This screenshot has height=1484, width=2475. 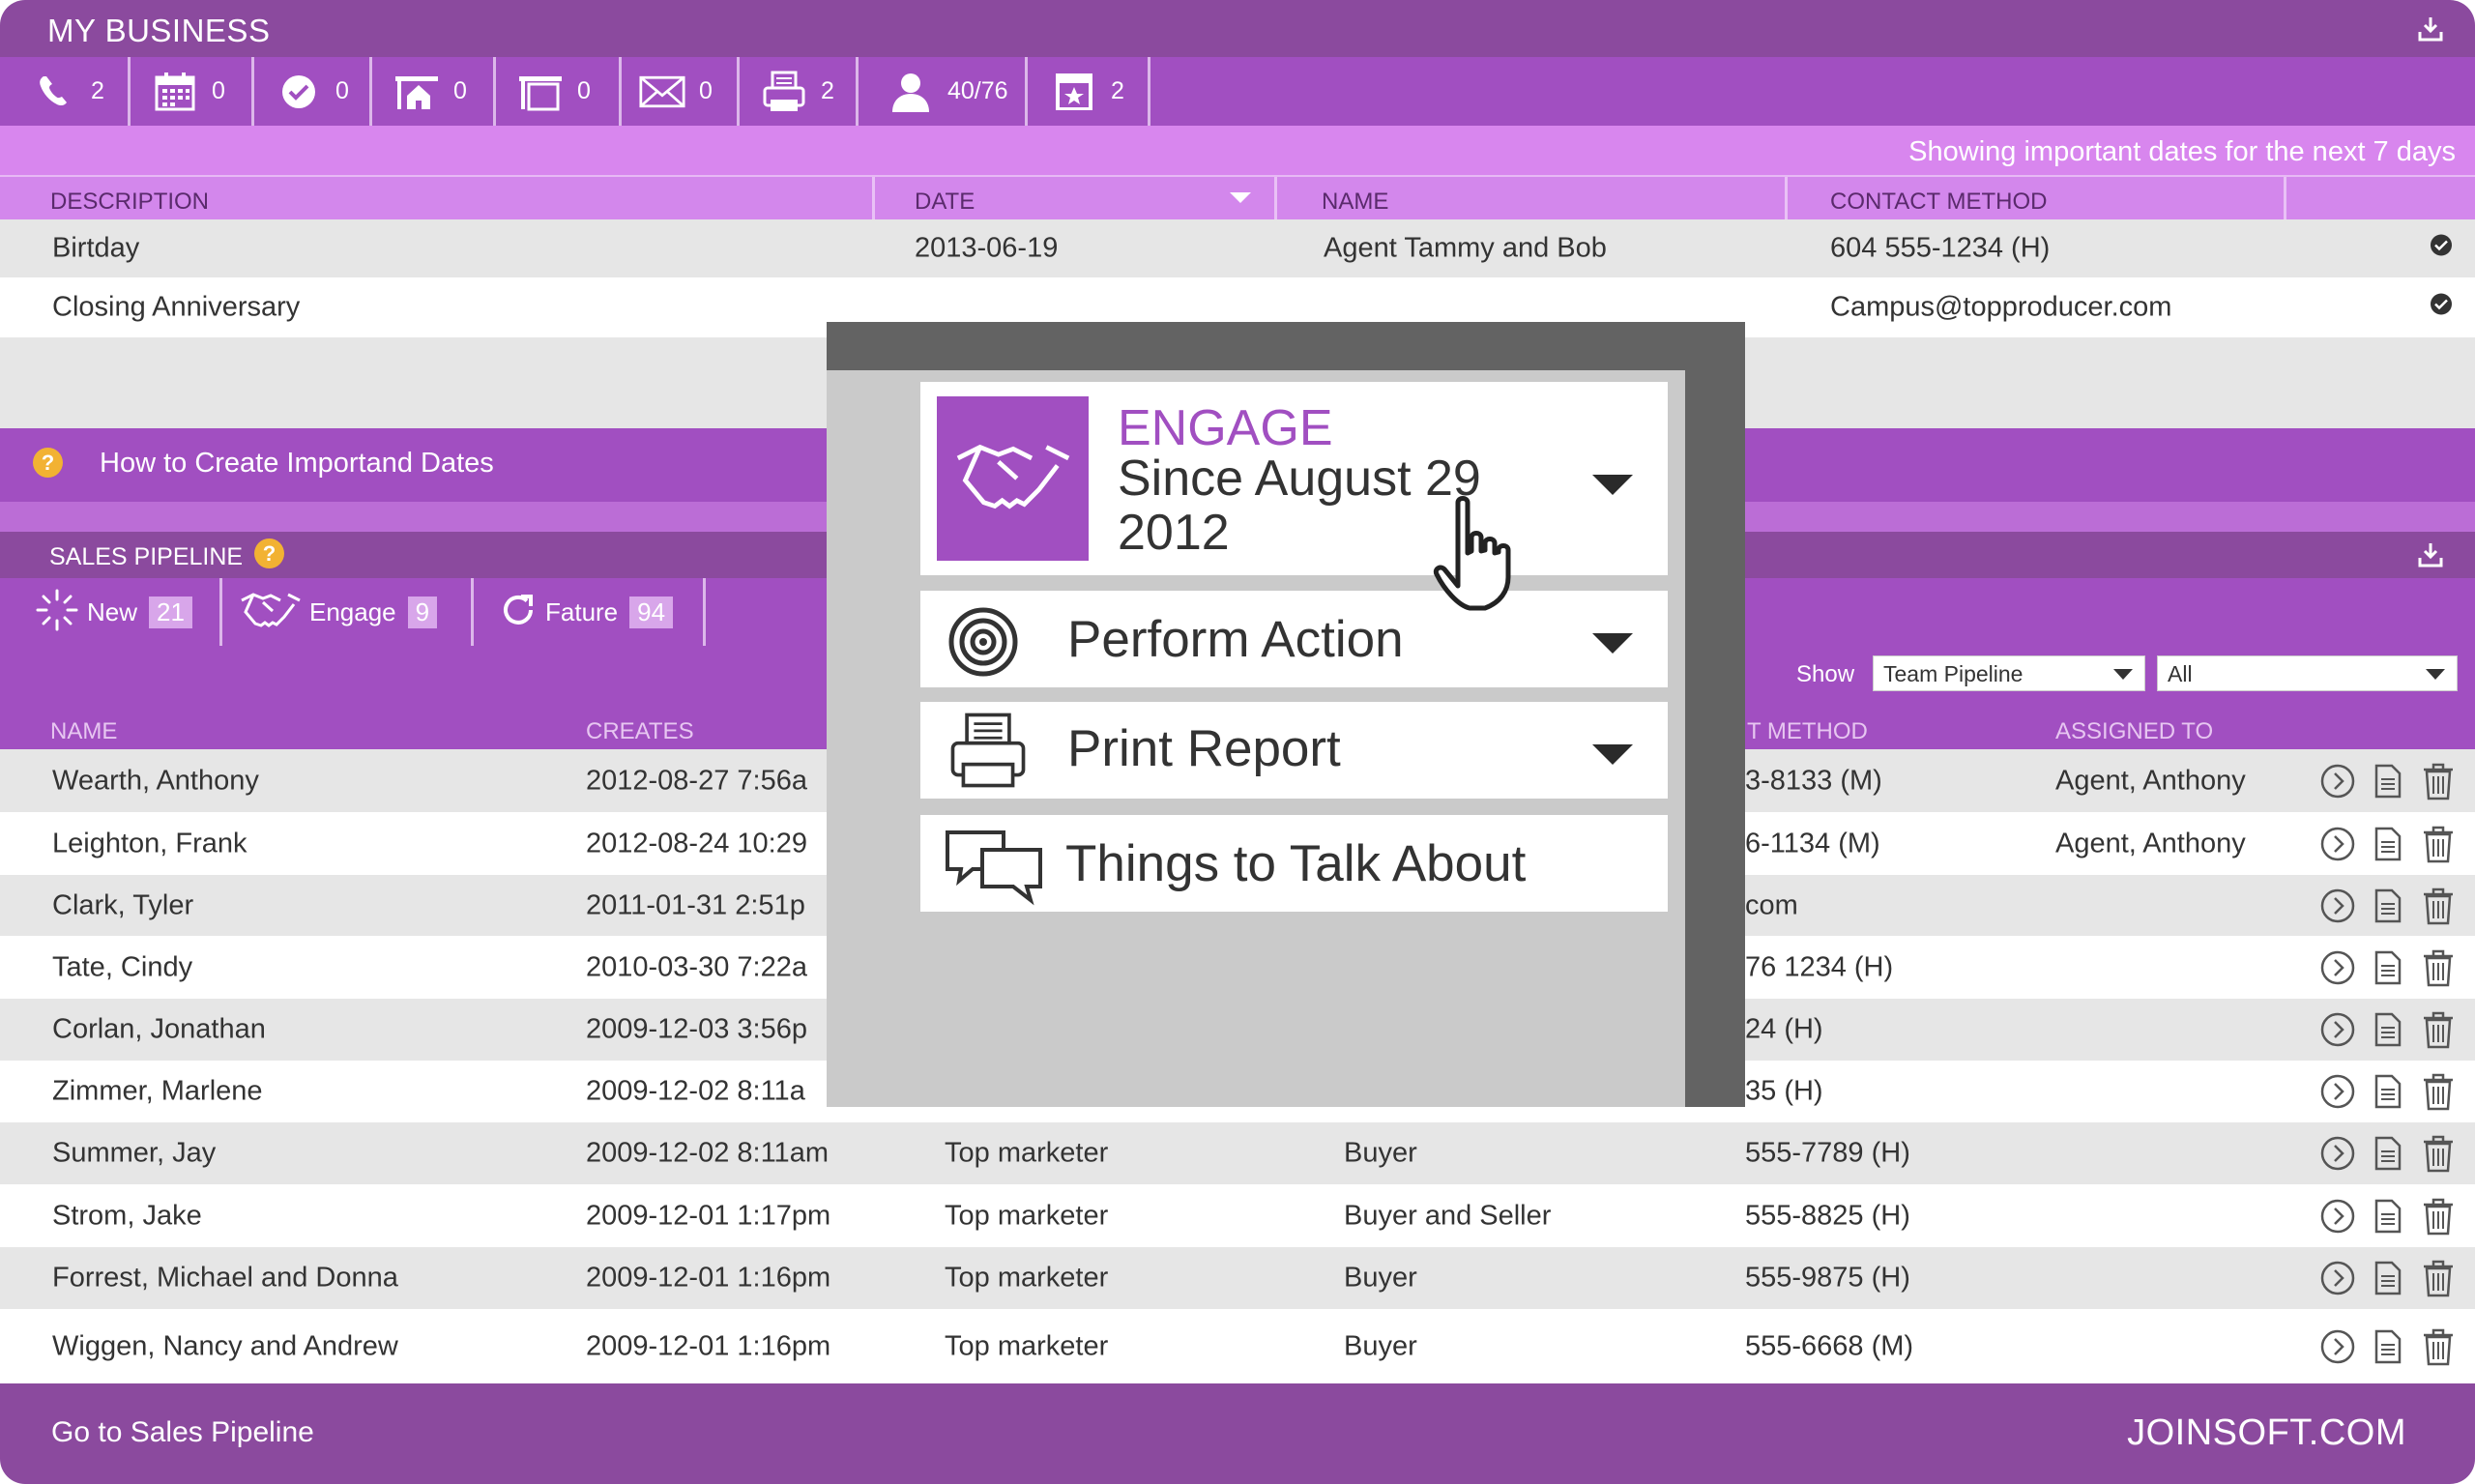 I want to click on toolbar-calls: 2, so click(x=65, y=91).